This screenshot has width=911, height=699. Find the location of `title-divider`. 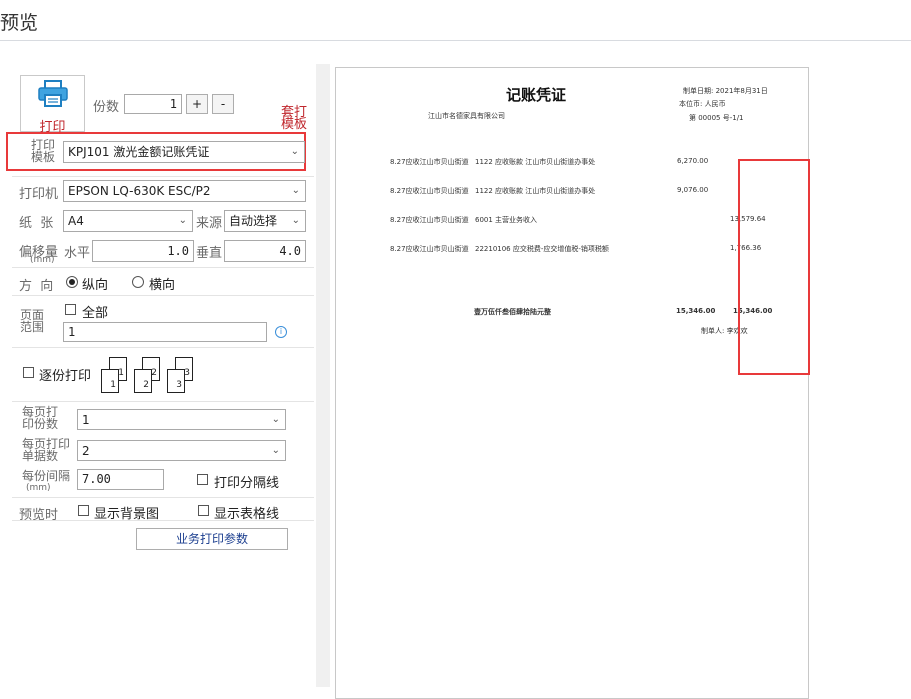

title-divider is located at coordinates (455, 40).